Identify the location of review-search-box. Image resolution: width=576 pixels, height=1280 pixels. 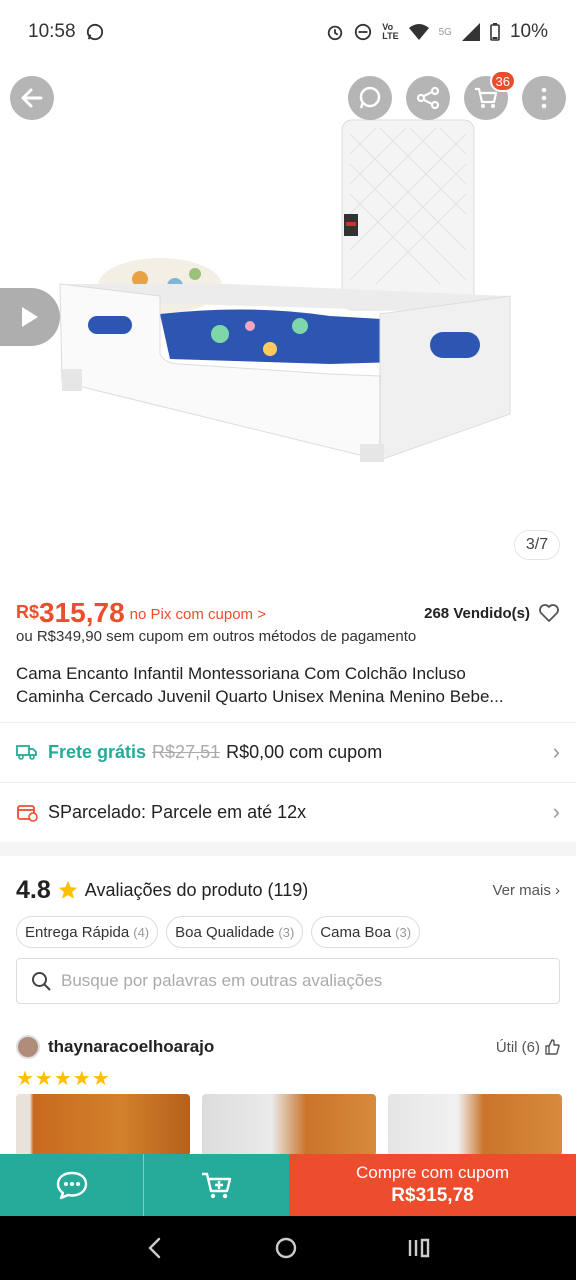
(288, 981).